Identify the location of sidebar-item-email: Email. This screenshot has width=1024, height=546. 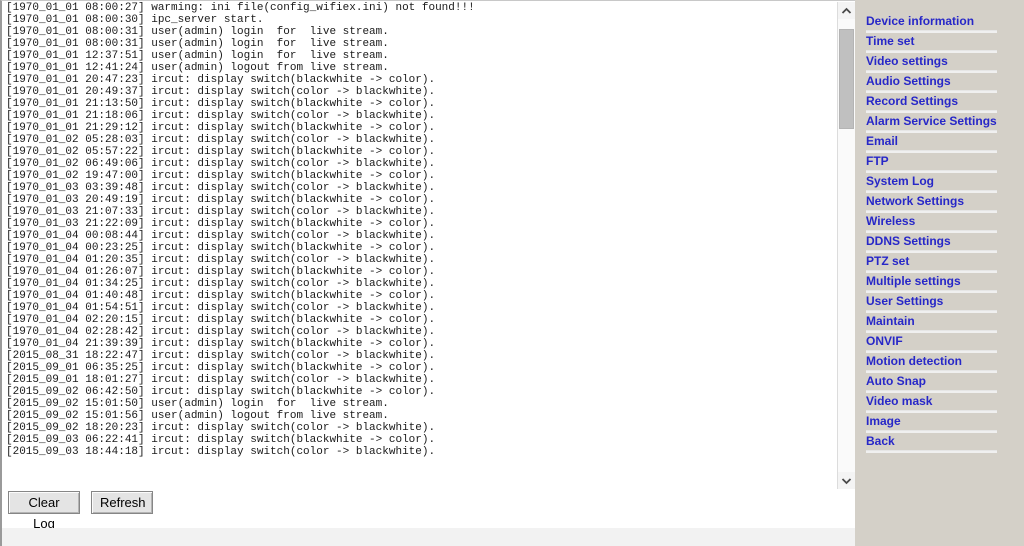
(939, 144).